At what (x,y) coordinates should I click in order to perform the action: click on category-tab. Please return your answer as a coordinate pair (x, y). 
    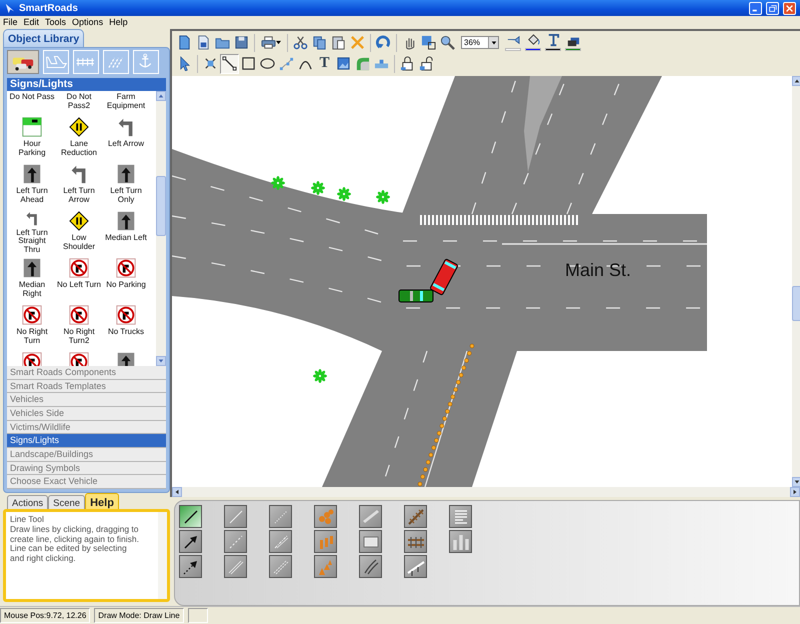
    Looking at the image, I should click on (23, 62).